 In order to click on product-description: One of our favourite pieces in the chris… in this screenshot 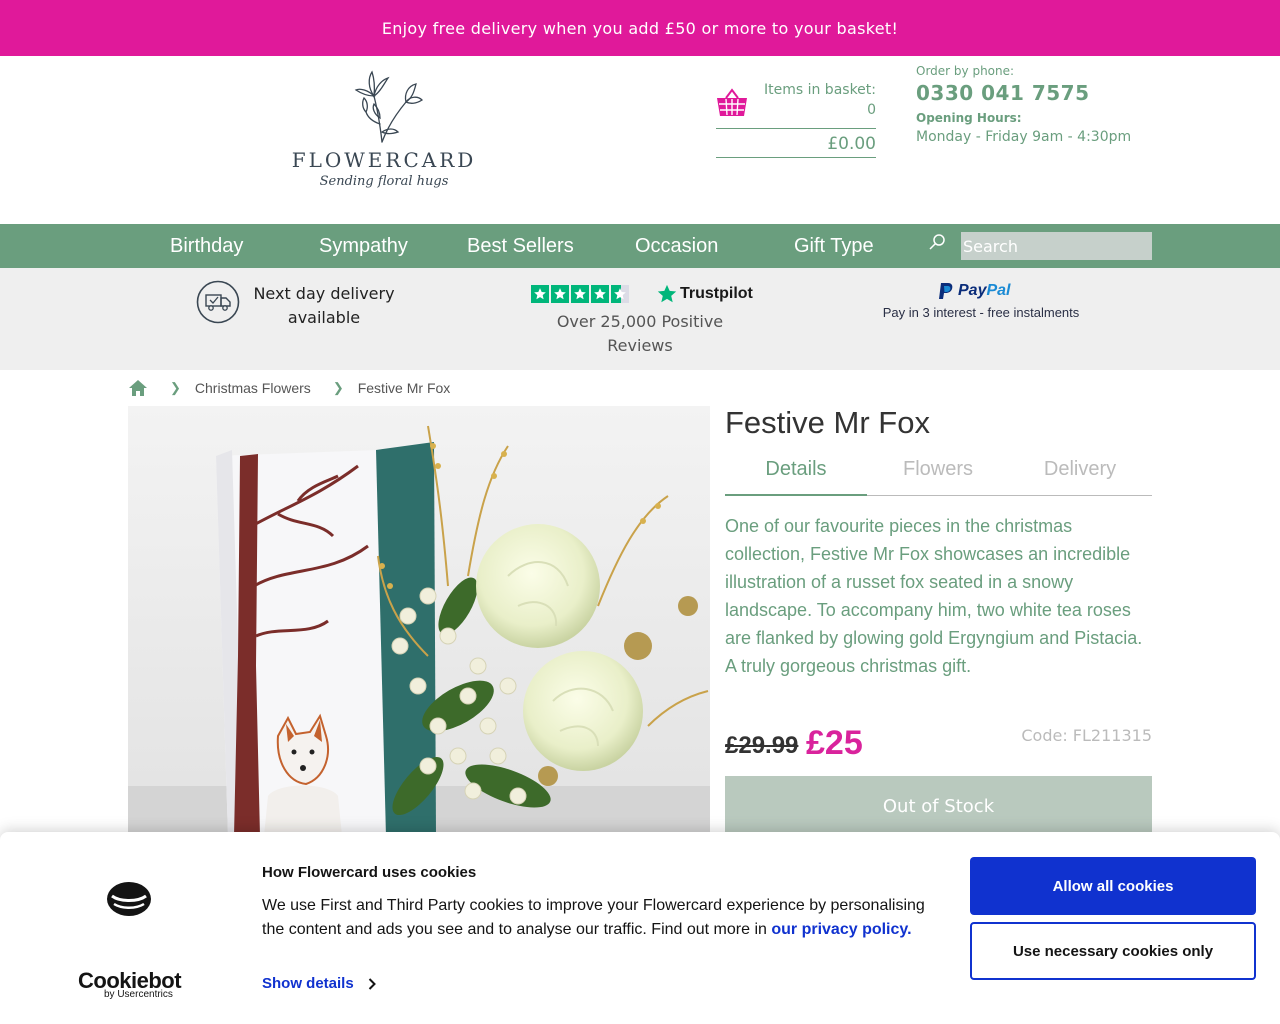, I will do `click(934, 596)`.